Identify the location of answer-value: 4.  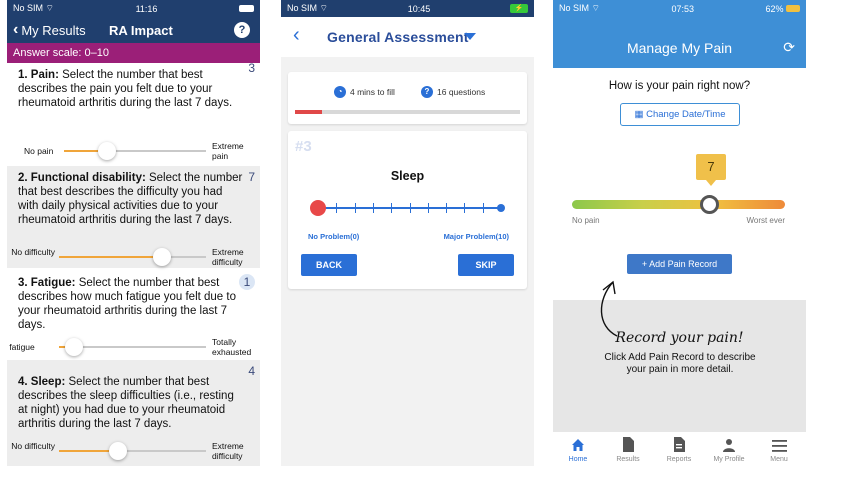
(251, 371).